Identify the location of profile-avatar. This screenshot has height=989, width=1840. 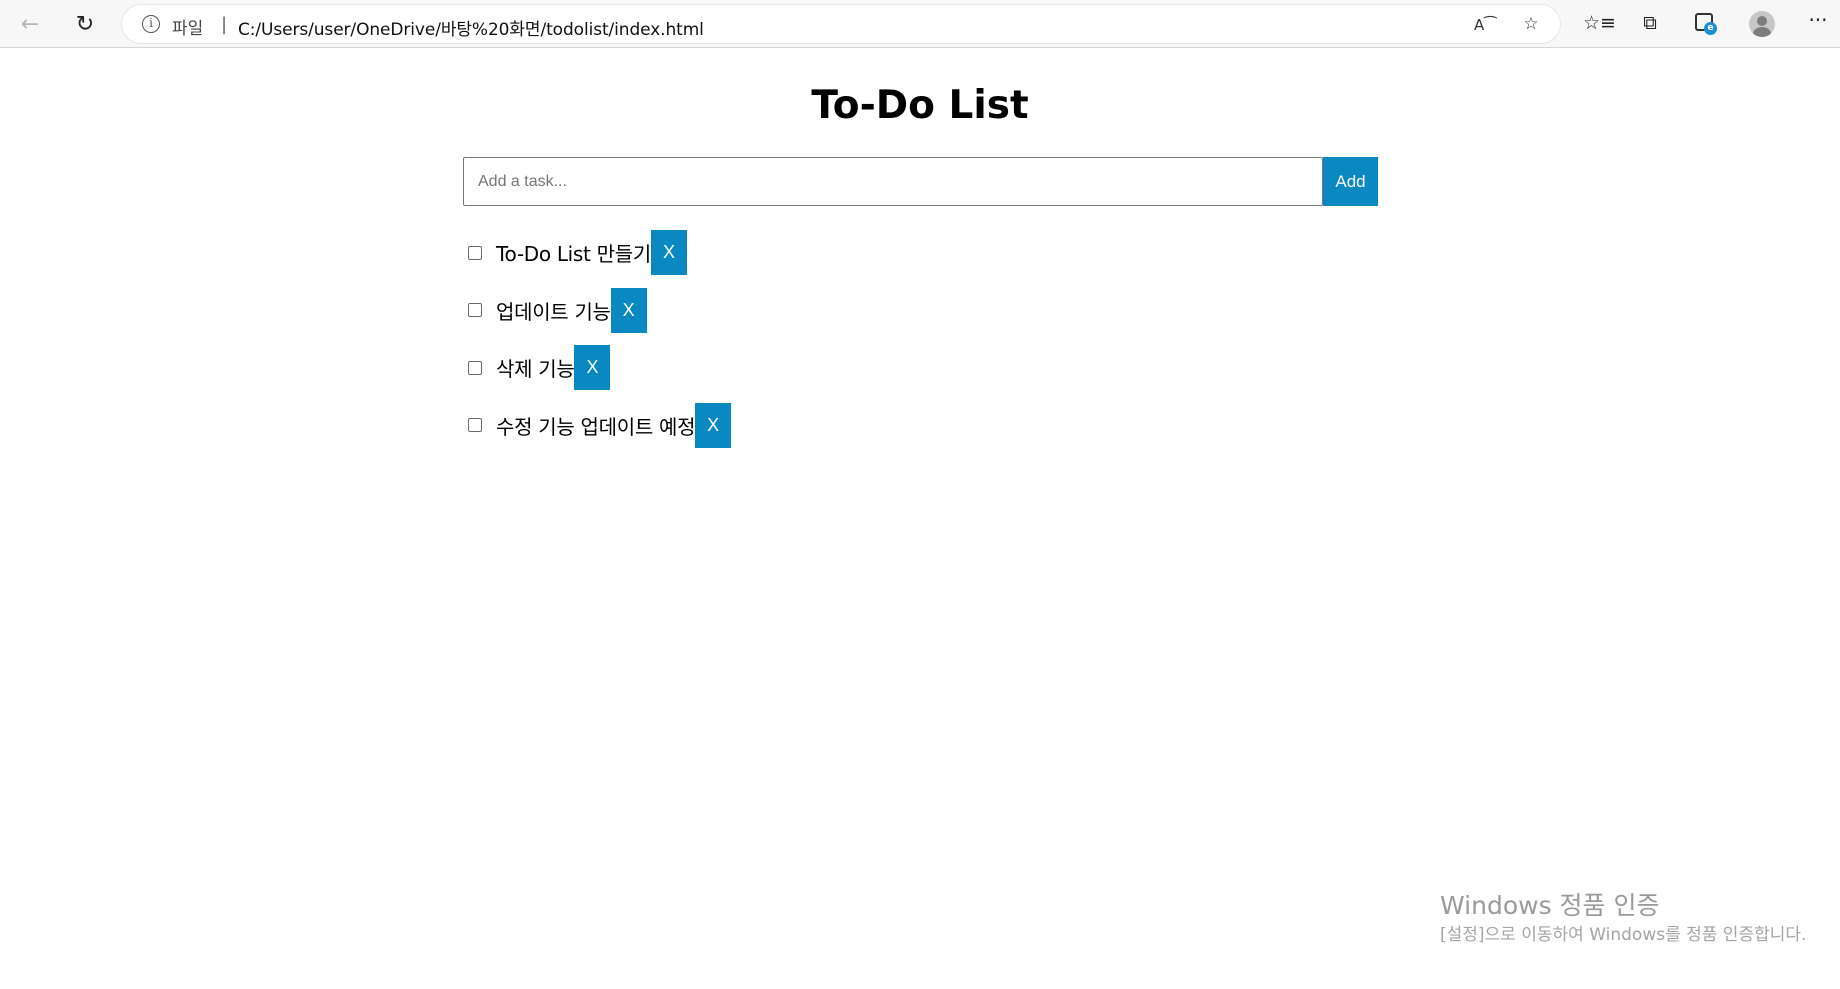
(1762, 24).